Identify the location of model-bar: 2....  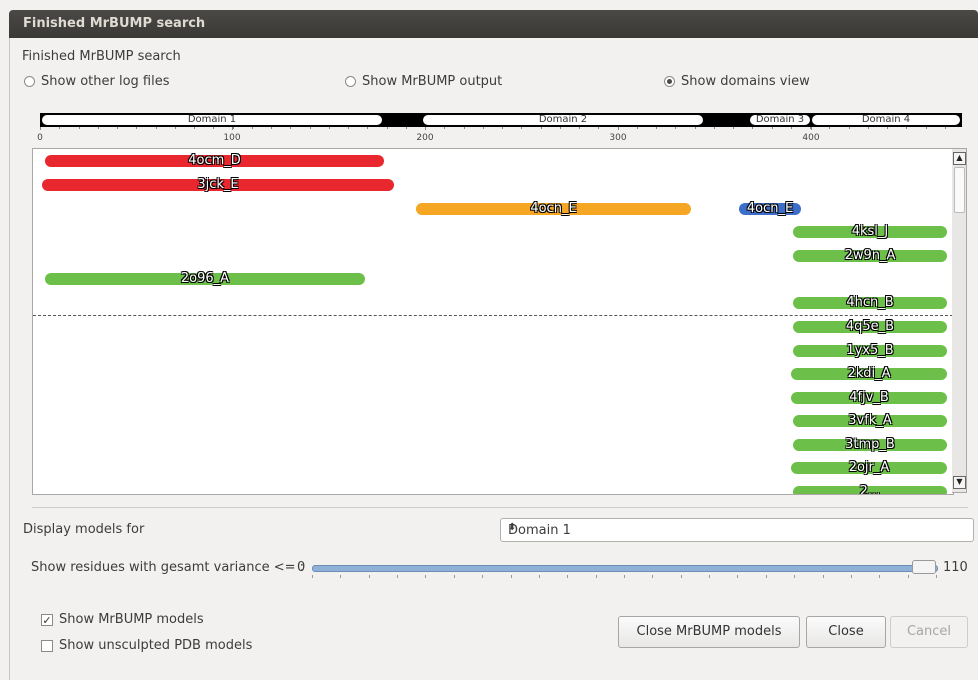
(870, 489).